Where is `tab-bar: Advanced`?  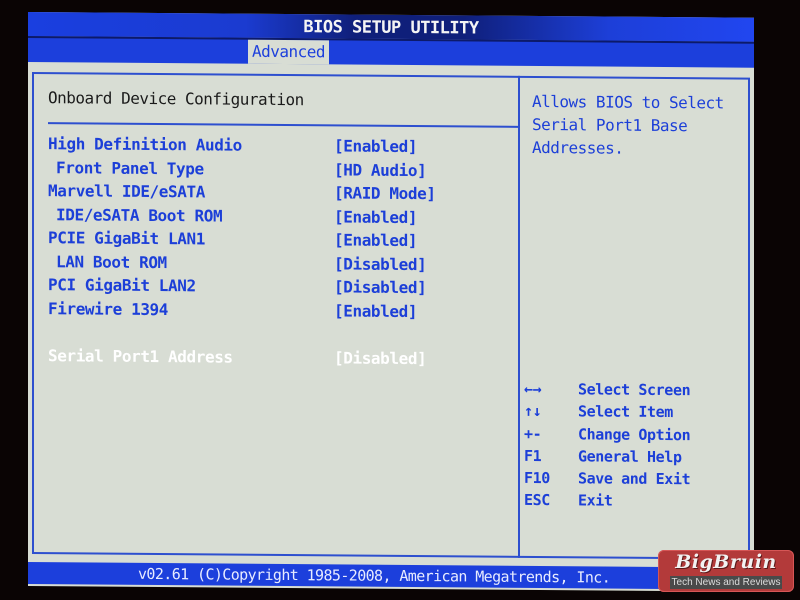 tab-bar: Advanced is located at coordinates (391, 52).